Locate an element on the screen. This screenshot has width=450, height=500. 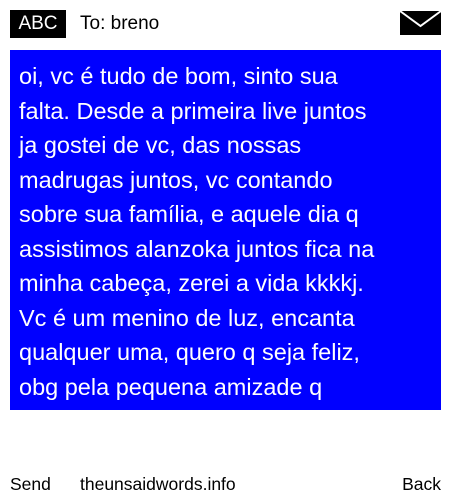
softkey-bar: Send theunsaidwords.info Back is located at coordinates (225, 484).